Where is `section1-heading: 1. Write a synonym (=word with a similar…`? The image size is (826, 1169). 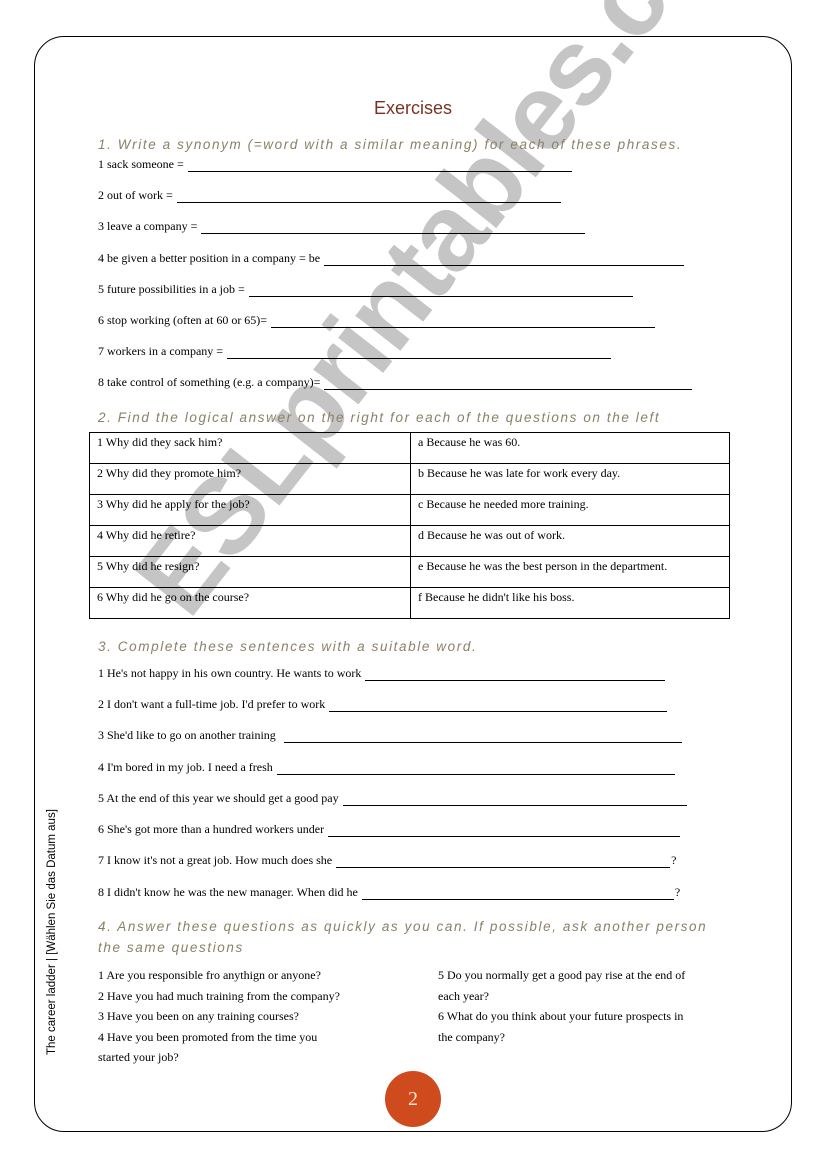
section1-heading: 1. Write a synonym (=word with a similar… is located at coordinates (390, 144).